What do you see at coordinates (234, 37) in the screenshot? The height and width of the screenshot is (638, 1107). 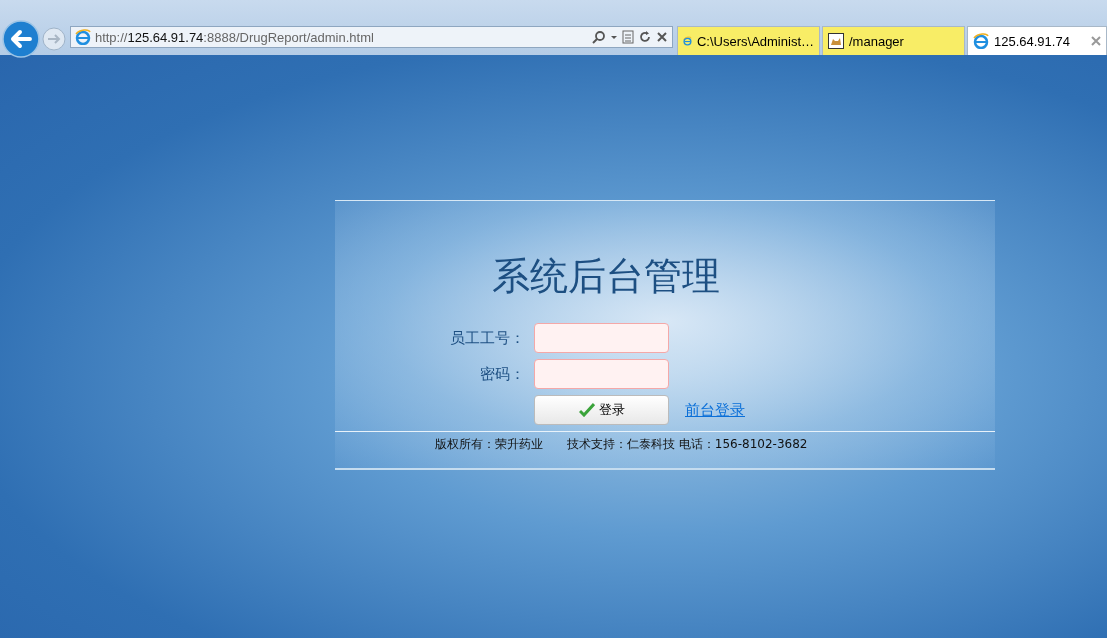 I see `url-text: http://125.64.91.74:8888/DrugReport/admin.html` at bounding box center [234, 37].